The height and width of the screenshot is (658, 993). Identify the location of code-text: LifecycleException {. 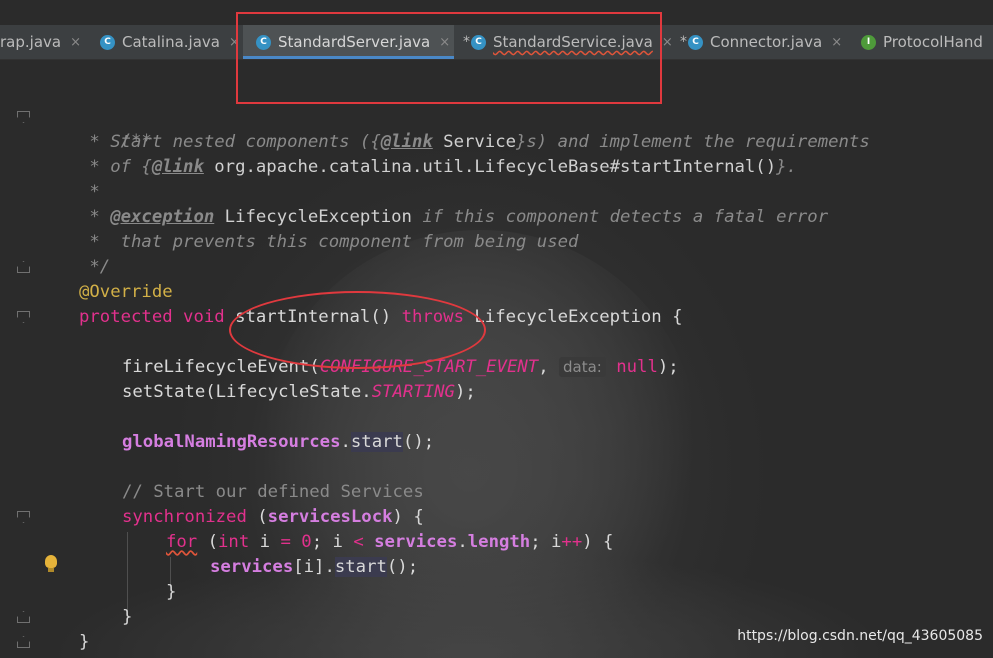
(573, 317).